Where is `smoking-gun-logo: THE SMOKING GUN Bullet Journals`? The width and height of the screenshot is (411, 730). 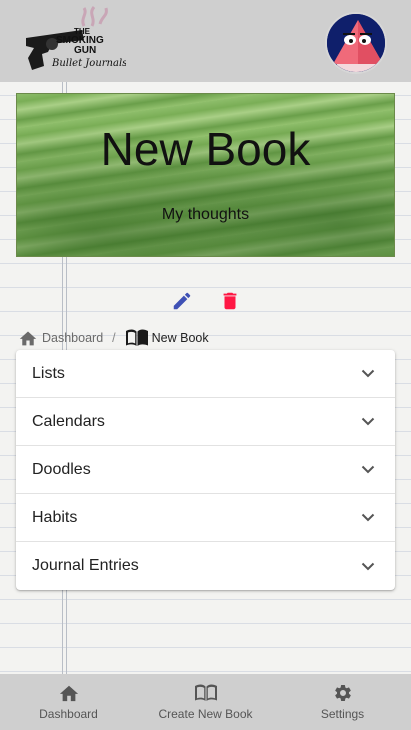 smoking-gun-logo: THE SMOKING GUN Bullet Journals is located at coordinates (74, 40).